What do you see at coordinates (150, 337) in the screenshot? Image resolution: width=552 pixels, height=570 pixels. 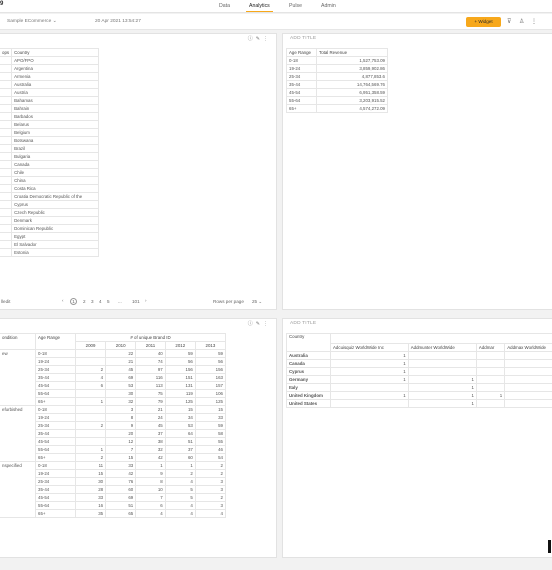 I see `column-header-unique-brand: # of unique Brand ID` at bounding box center [150, 337].